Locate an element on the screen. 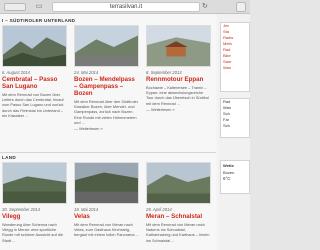 The image size is (320, 250). sidebar-link: Sch is located at coordinates (235, 126).